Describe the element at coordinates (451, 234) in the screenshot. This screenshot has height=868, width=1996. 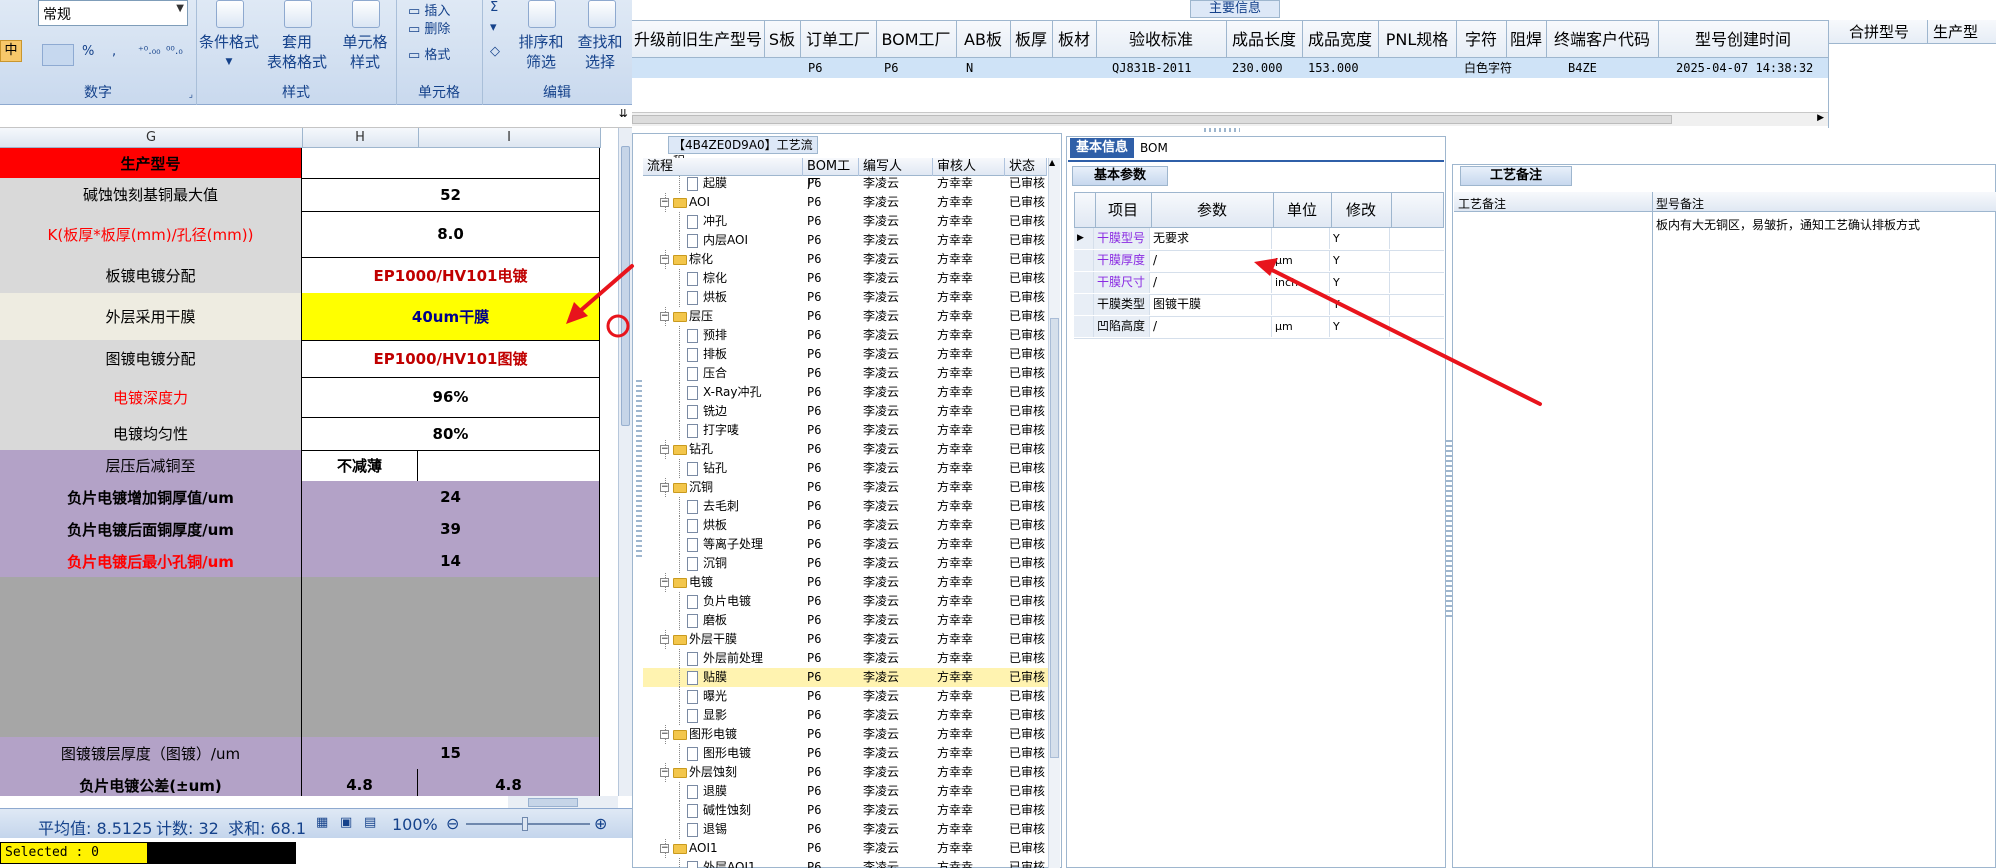
I see `value-cell: 8.0` at that location.